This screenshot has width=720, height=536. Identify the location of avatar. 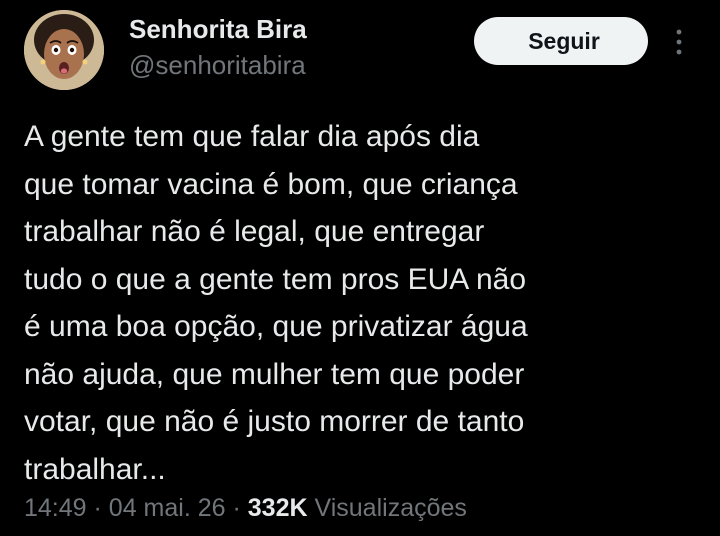
(64, 50).